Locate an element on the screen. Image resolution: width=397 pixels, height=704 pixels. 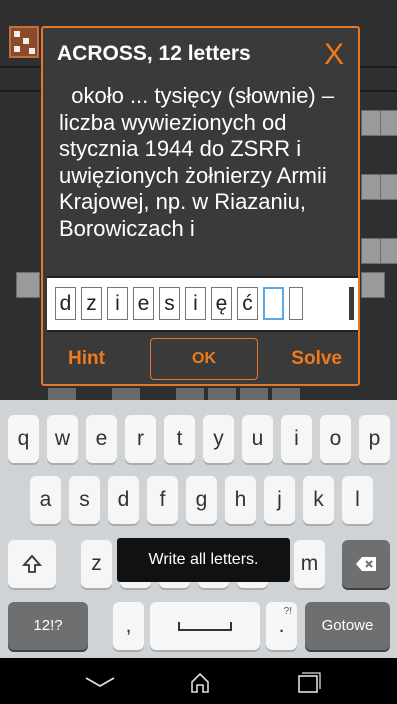
key-k: k is located at coordinates (318, 500).